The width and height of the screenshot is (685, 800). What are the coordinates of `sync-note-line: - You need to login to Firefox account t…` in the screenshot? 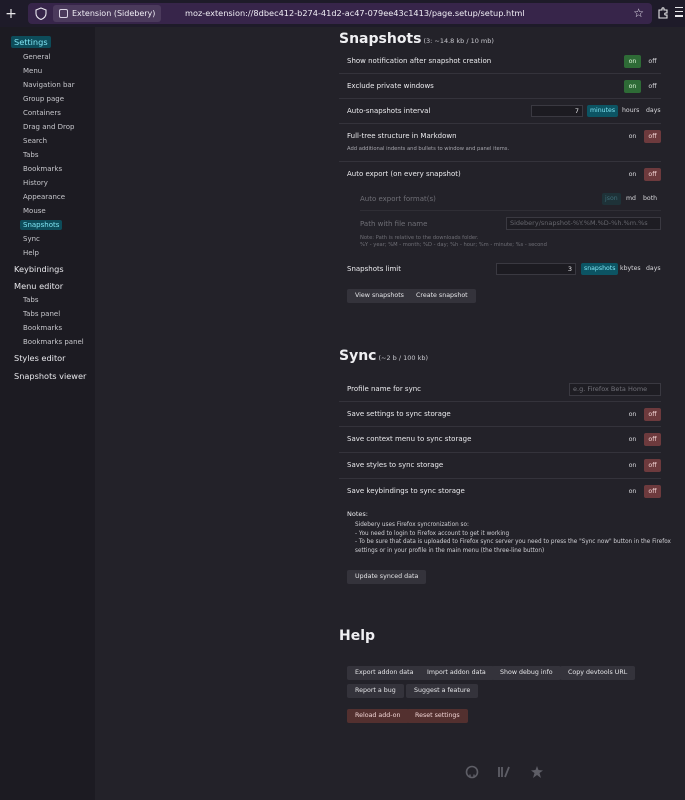 It's located at (432, 533).